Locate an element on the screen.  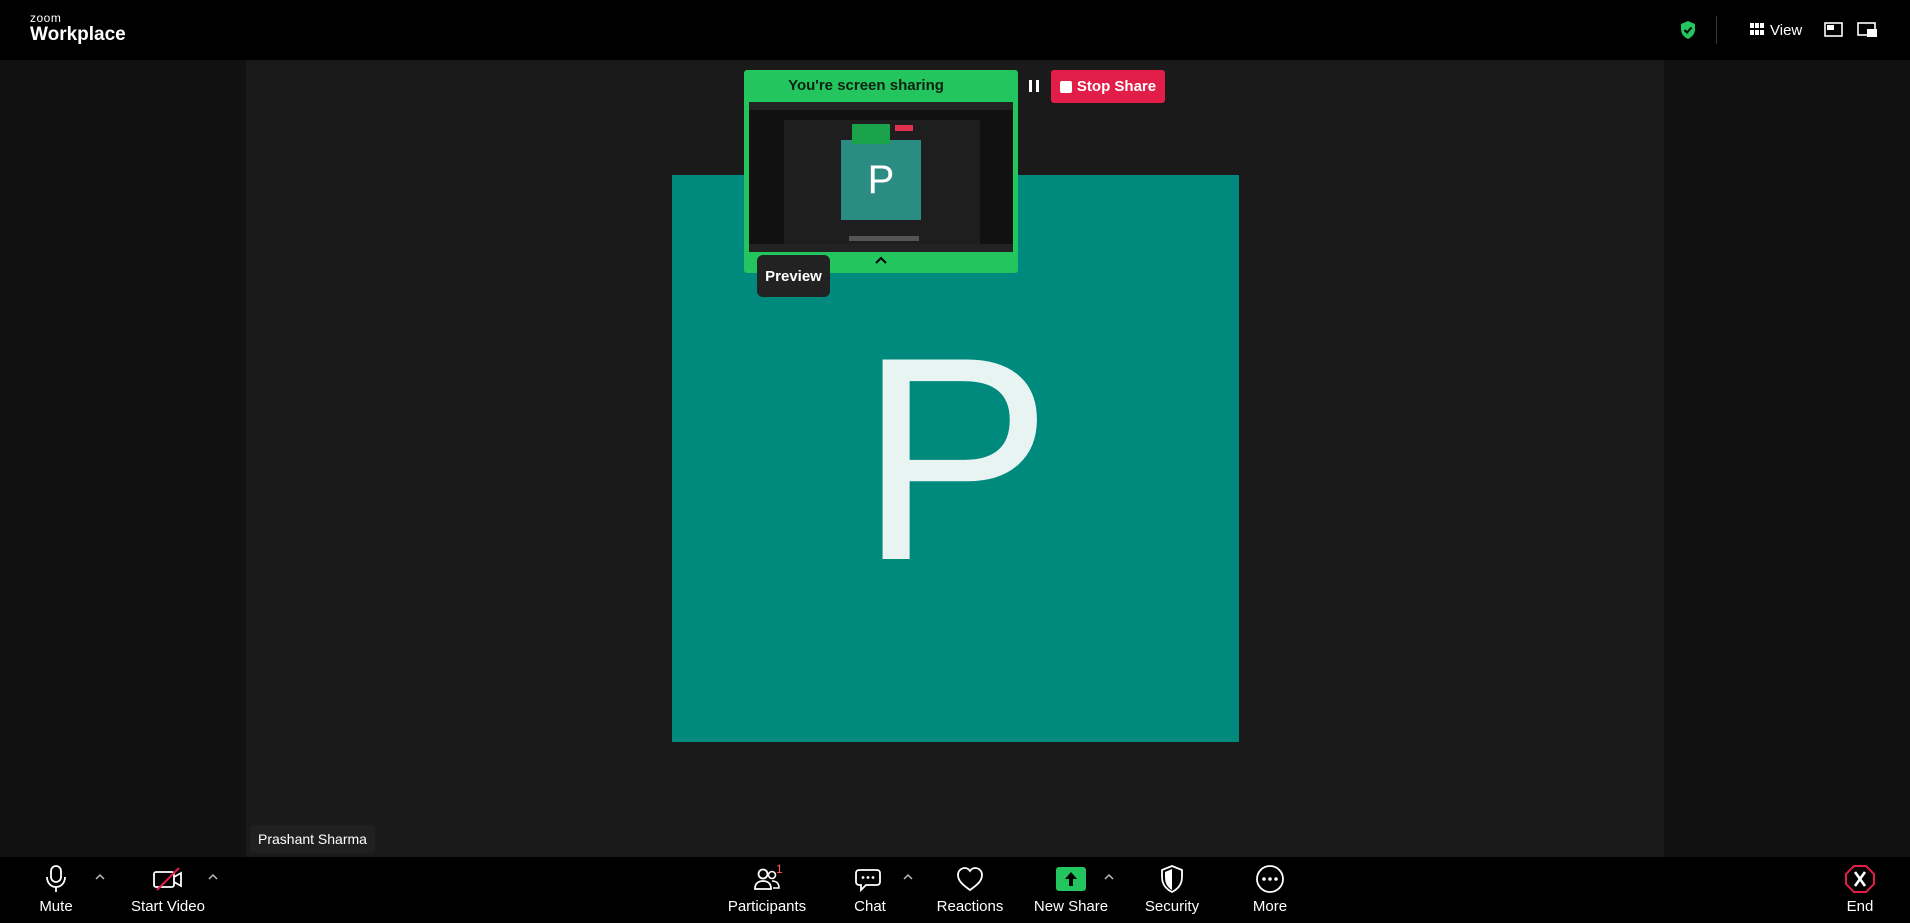
preview-tooltip: Preview is located at coordinates (793, 276).